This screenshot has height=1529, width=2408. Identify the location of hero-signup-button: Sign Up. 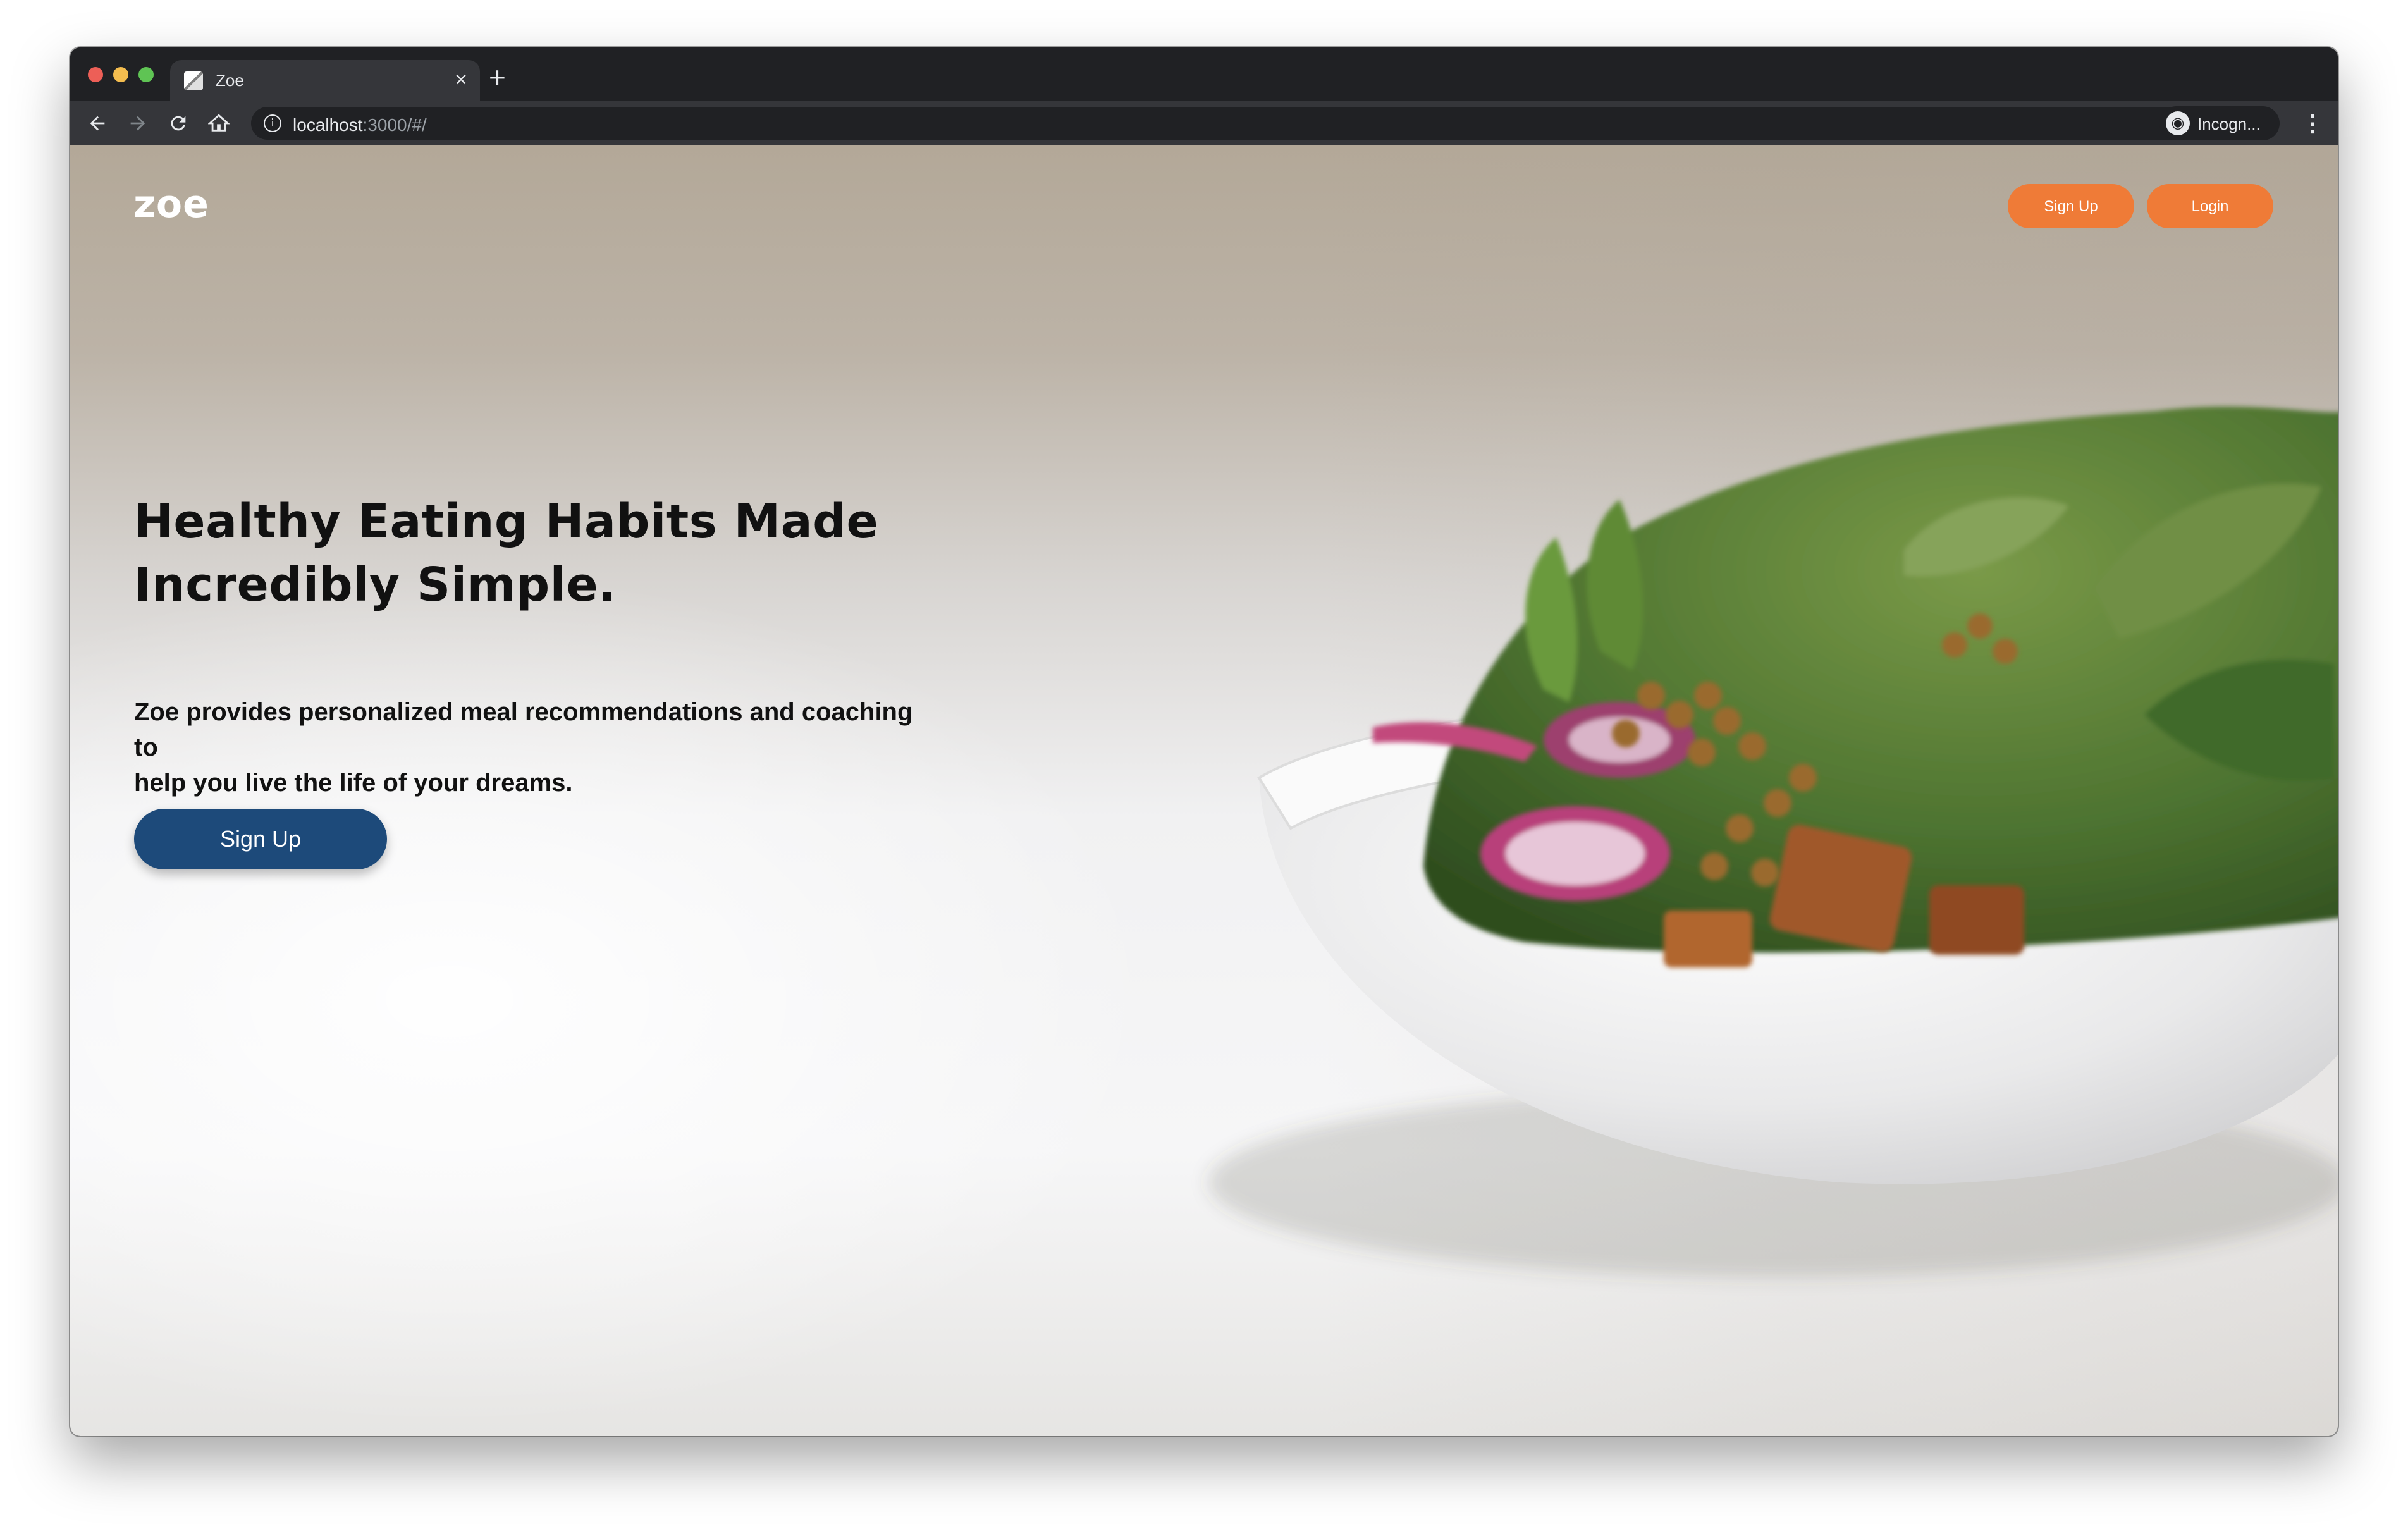
(260, 839).